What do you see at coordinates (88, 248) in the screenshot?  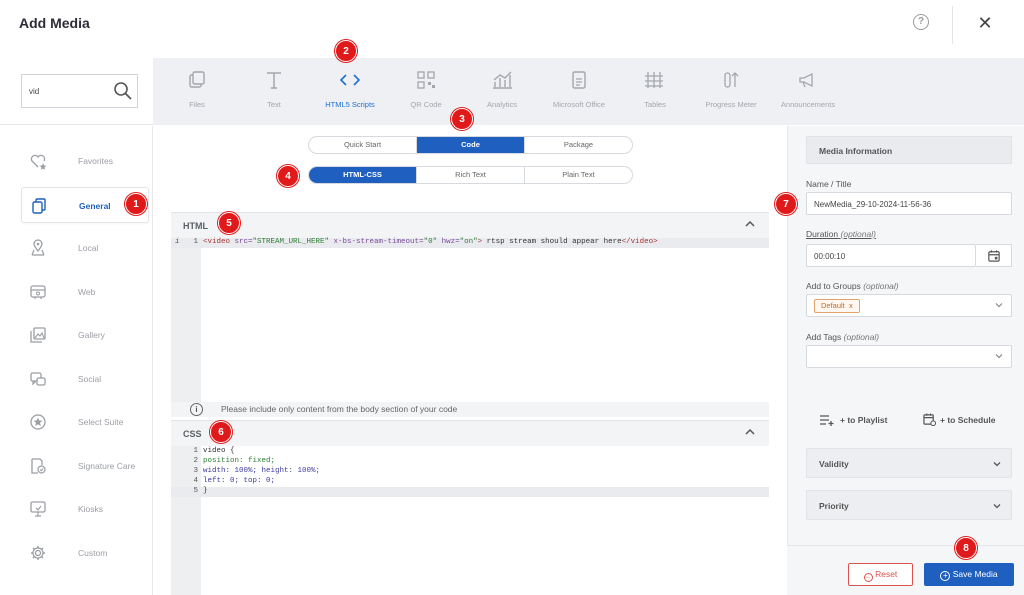 I see `sidebar-item-label: Local` at bounding box center [88, 248].